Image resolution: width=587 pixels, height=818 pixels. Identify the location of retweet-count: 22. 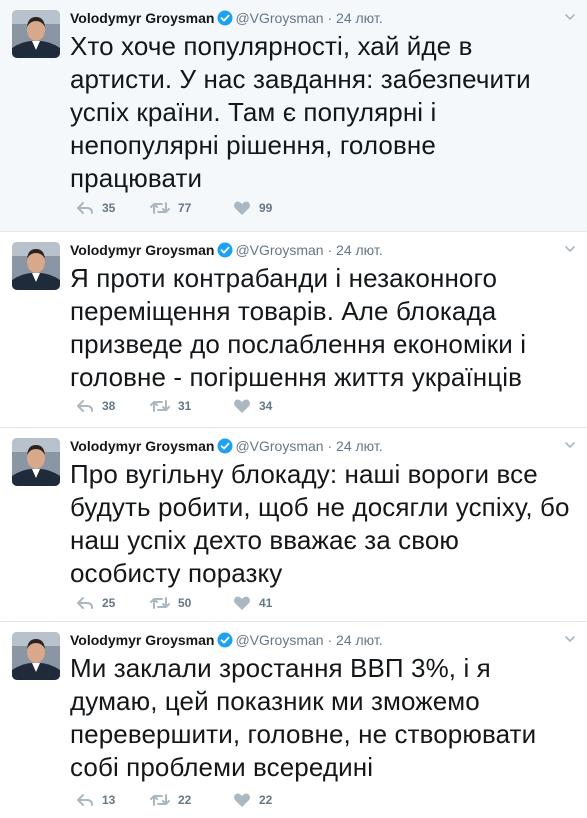
(185, 800).